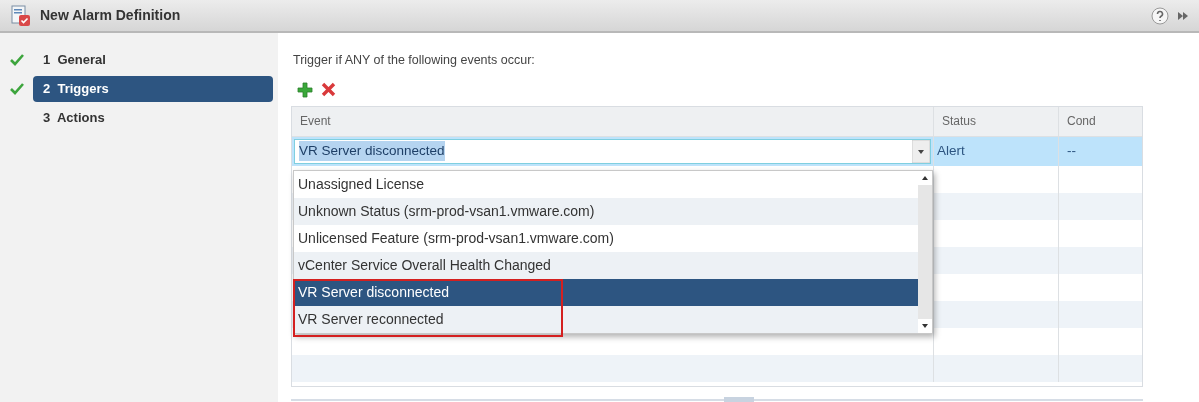  What do you see at coordinates (996, 121) in the screenshot?
I see `column-header: Status` at bounding box center [996, 121].